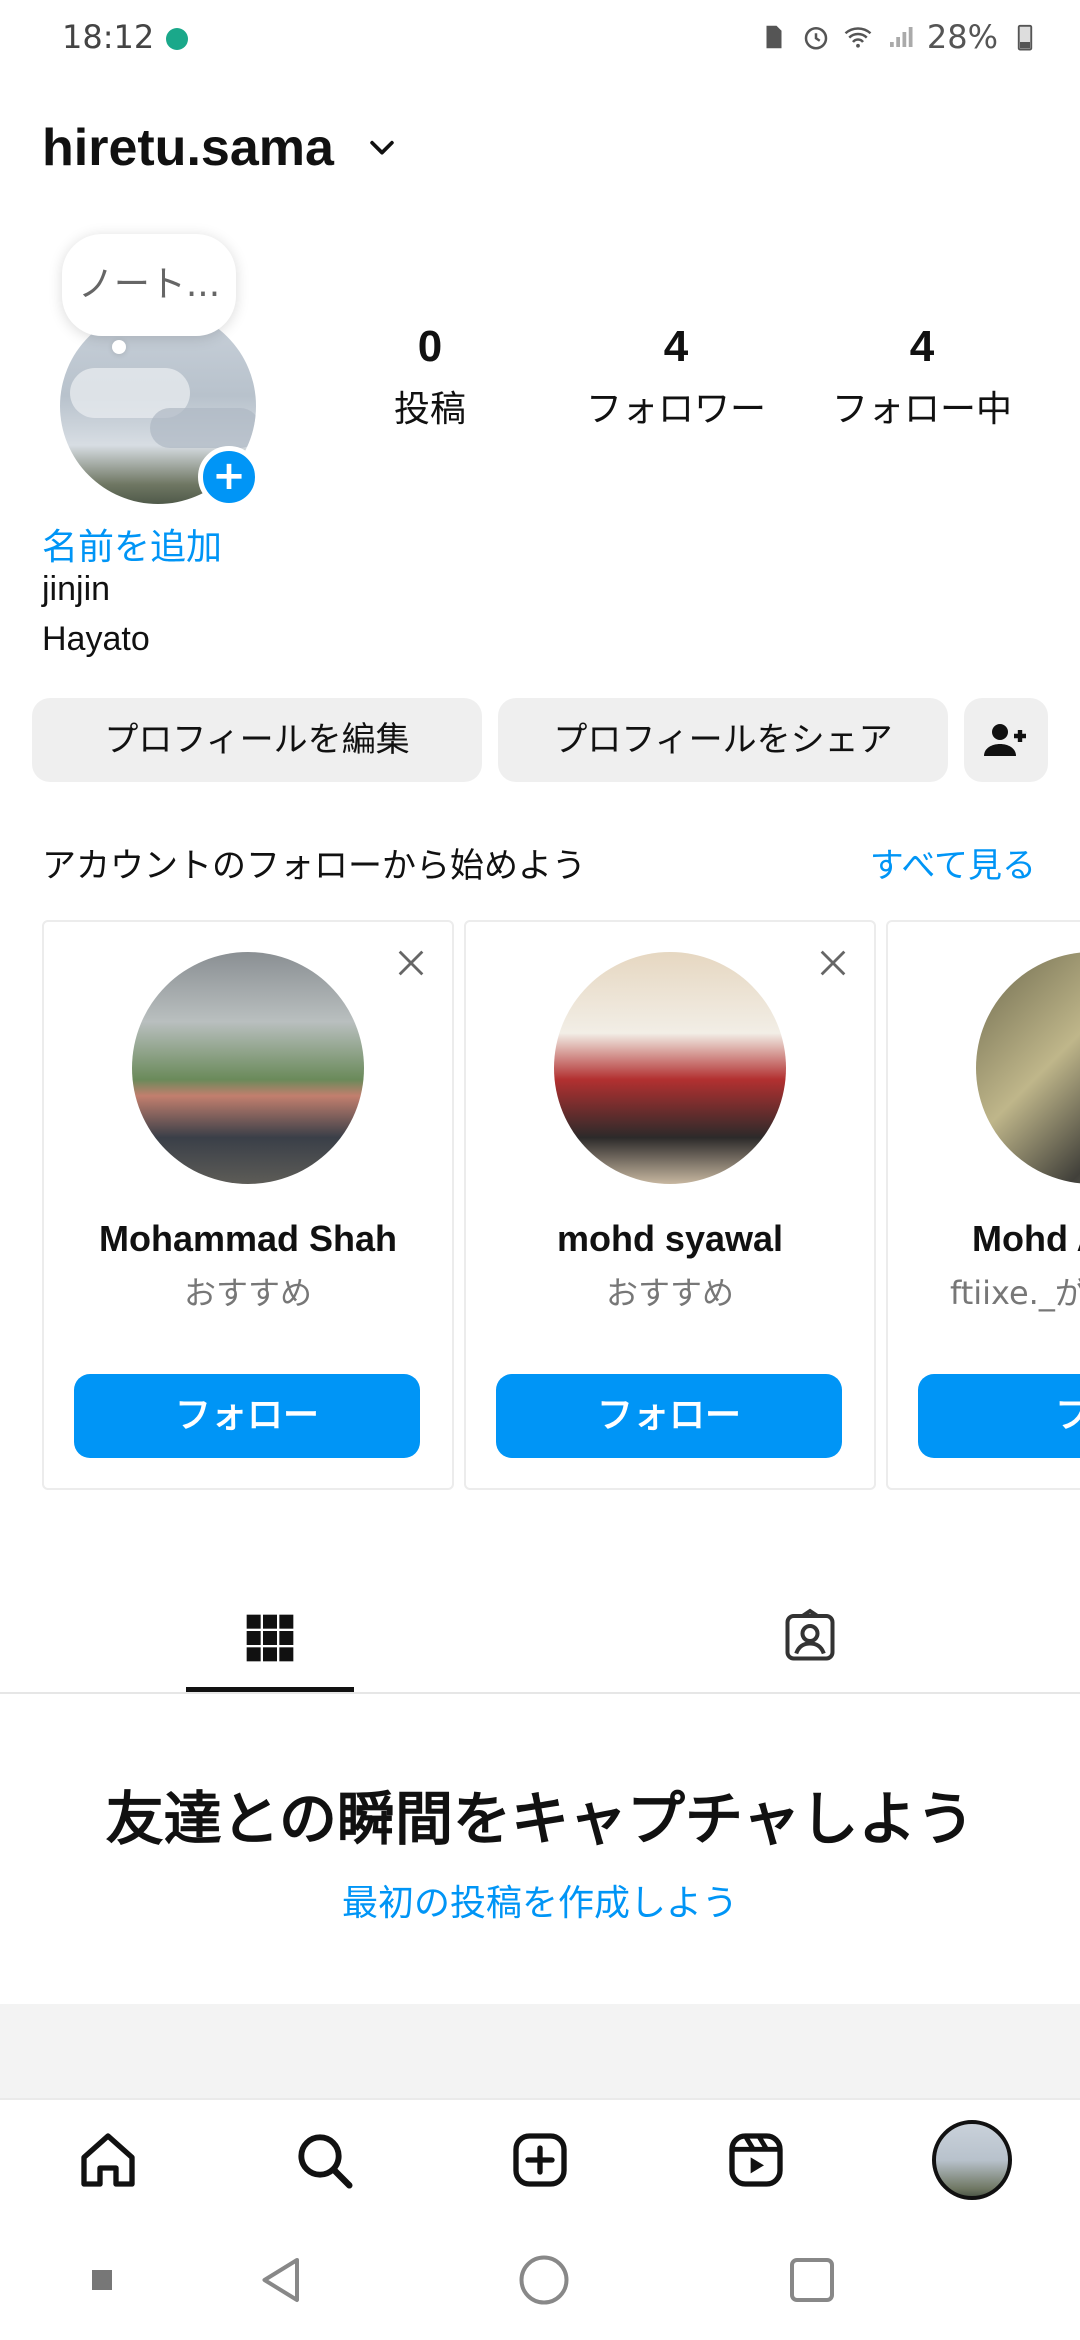  I want to click on suggested-name: Mohammad Shah, so click(248, 1239).